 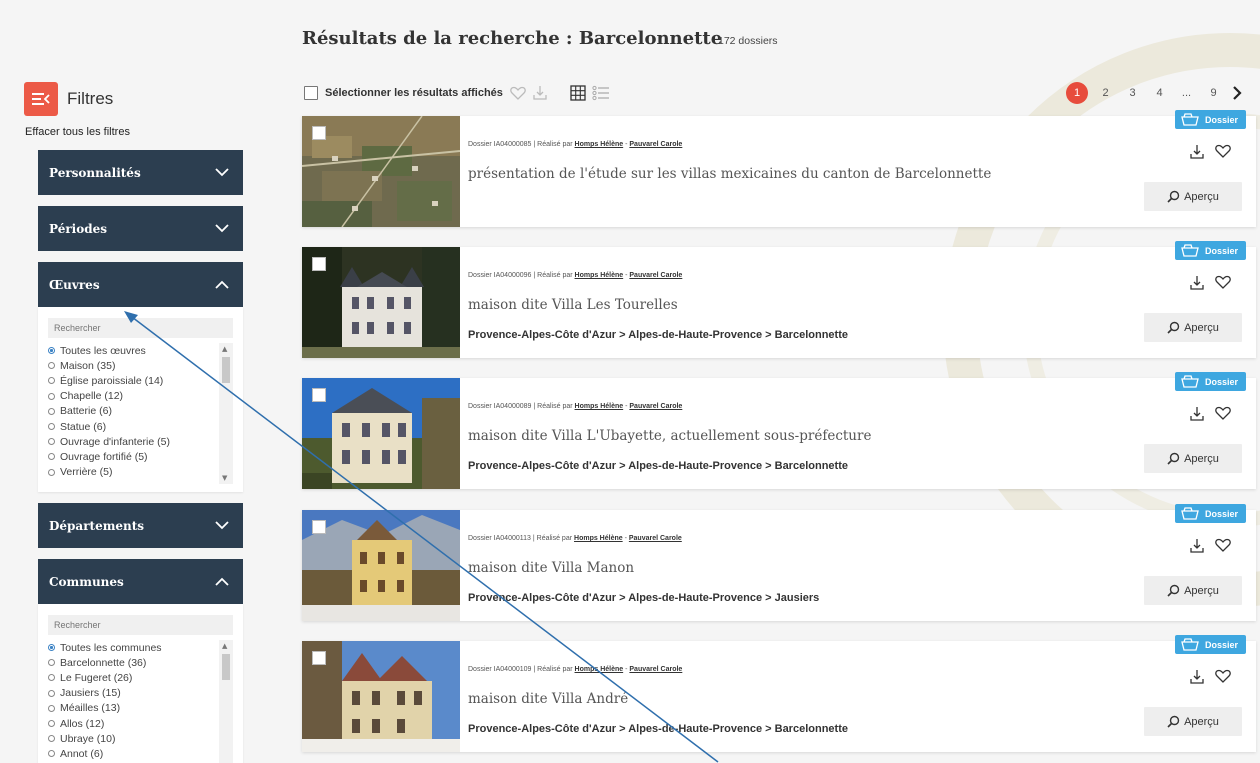 What do you see at coordinates (132, 411) in the screenshot?
I see `oeuvres-option: Batterie (6)` at bounding box center [132, 411].